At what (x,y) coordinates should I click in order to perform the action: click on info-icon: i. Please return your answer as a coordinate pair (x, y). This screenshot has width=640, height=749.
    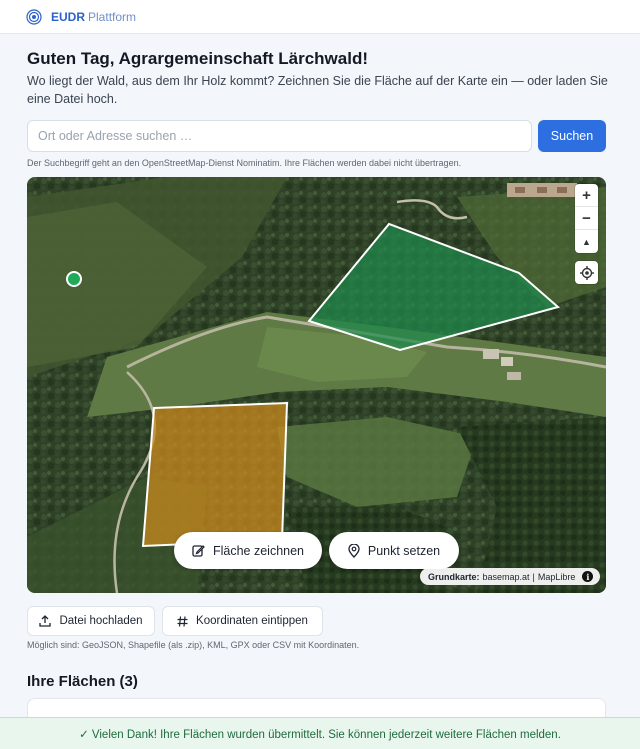
    Looking at the image, I should click on (588, 576).